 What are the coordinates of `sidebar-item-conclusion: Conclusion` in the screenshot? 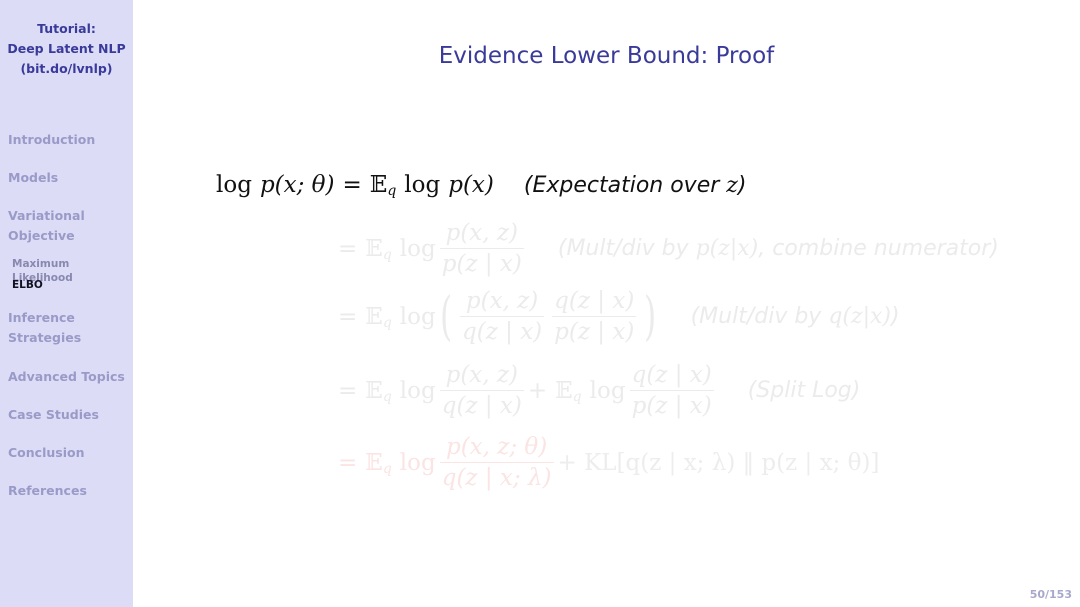 It's located at (46, 453).